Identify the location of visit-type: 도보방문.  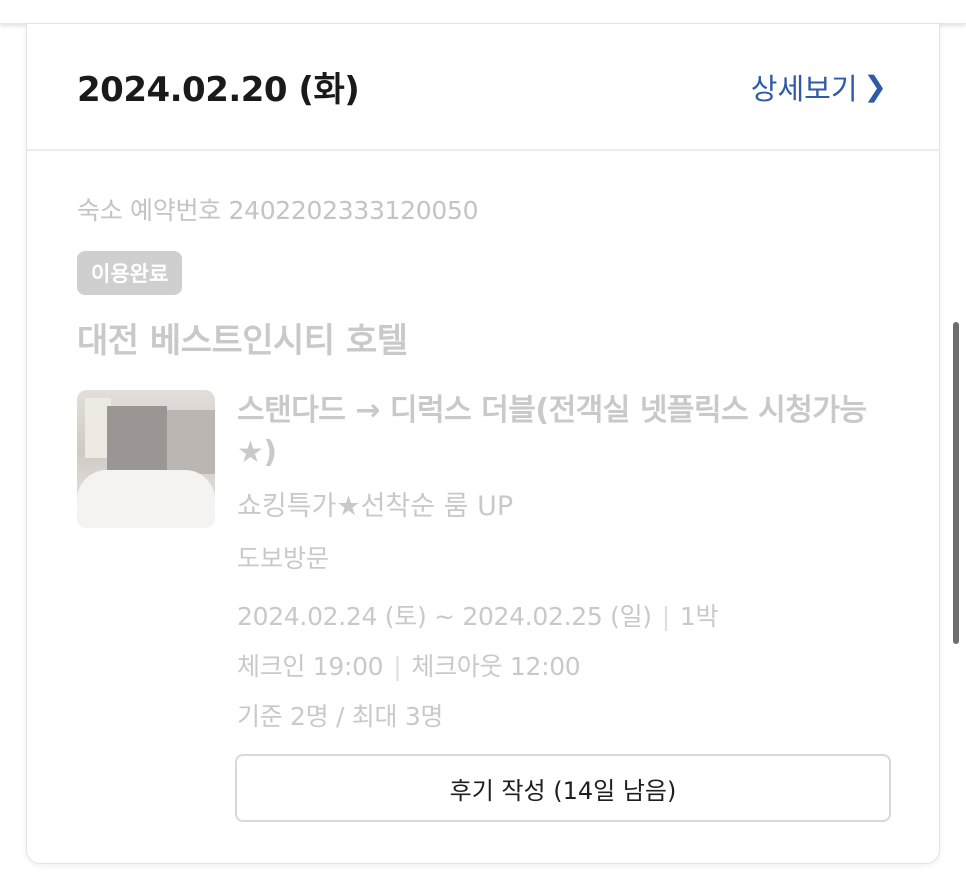
(283, 558).